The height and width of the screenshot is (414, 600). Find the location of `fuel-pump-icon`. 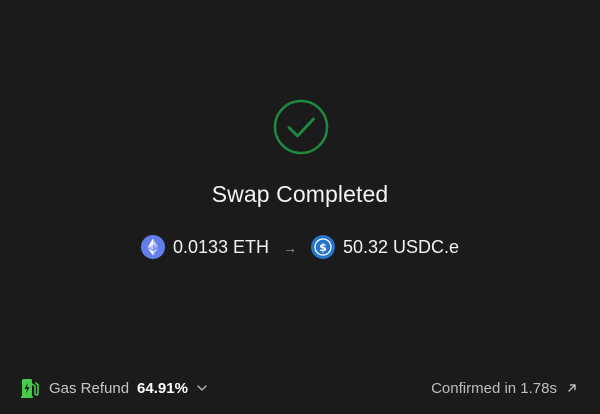

fuel-pump-icon is located at coordinates (30, 388).